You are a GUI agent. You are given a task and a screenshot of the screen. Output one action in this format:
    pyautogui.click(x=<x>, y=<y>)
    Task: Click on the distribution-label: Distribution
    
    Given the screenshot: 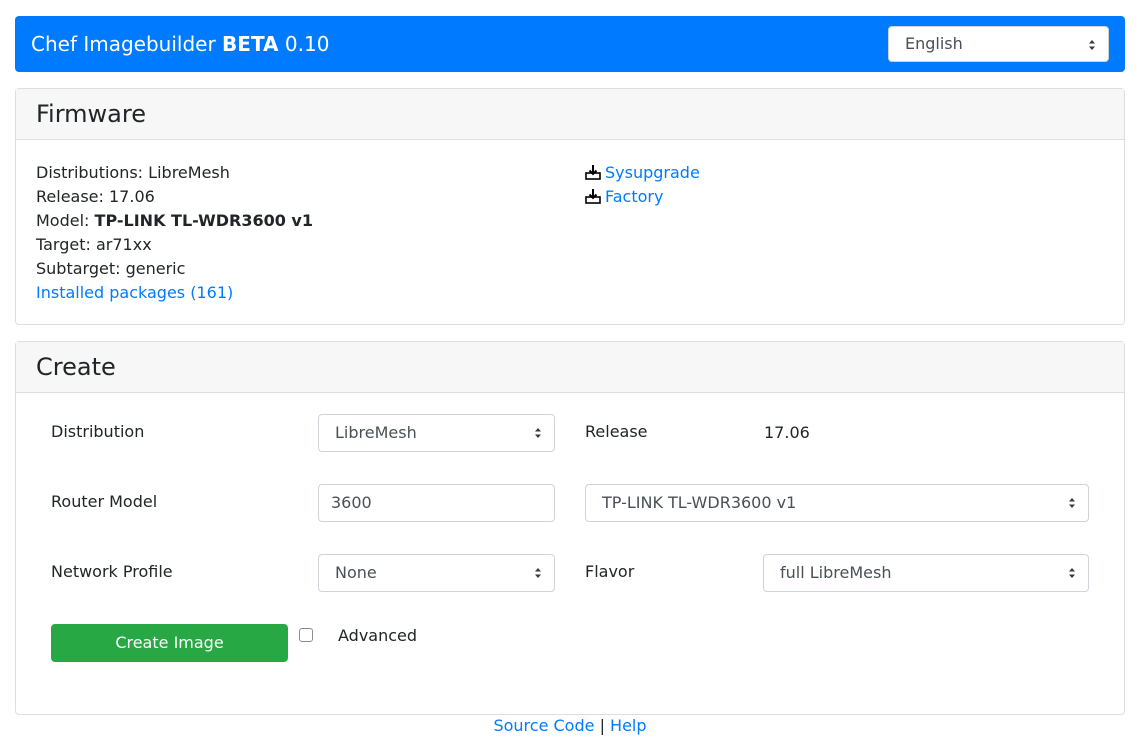 What is the action you would take?
    pyautogui.click(x=98, y=431)
    